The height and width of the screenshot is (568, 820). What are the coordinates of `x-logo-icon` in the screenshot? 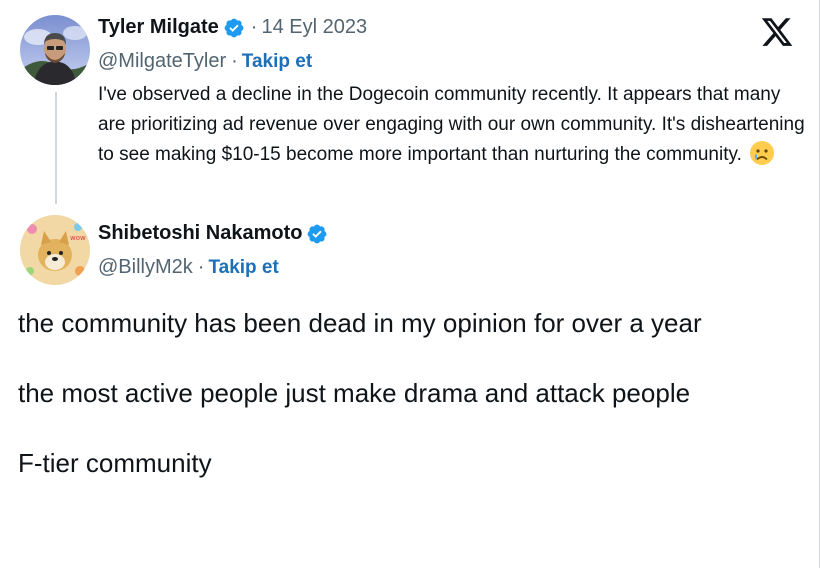 It's located at (777, 32).